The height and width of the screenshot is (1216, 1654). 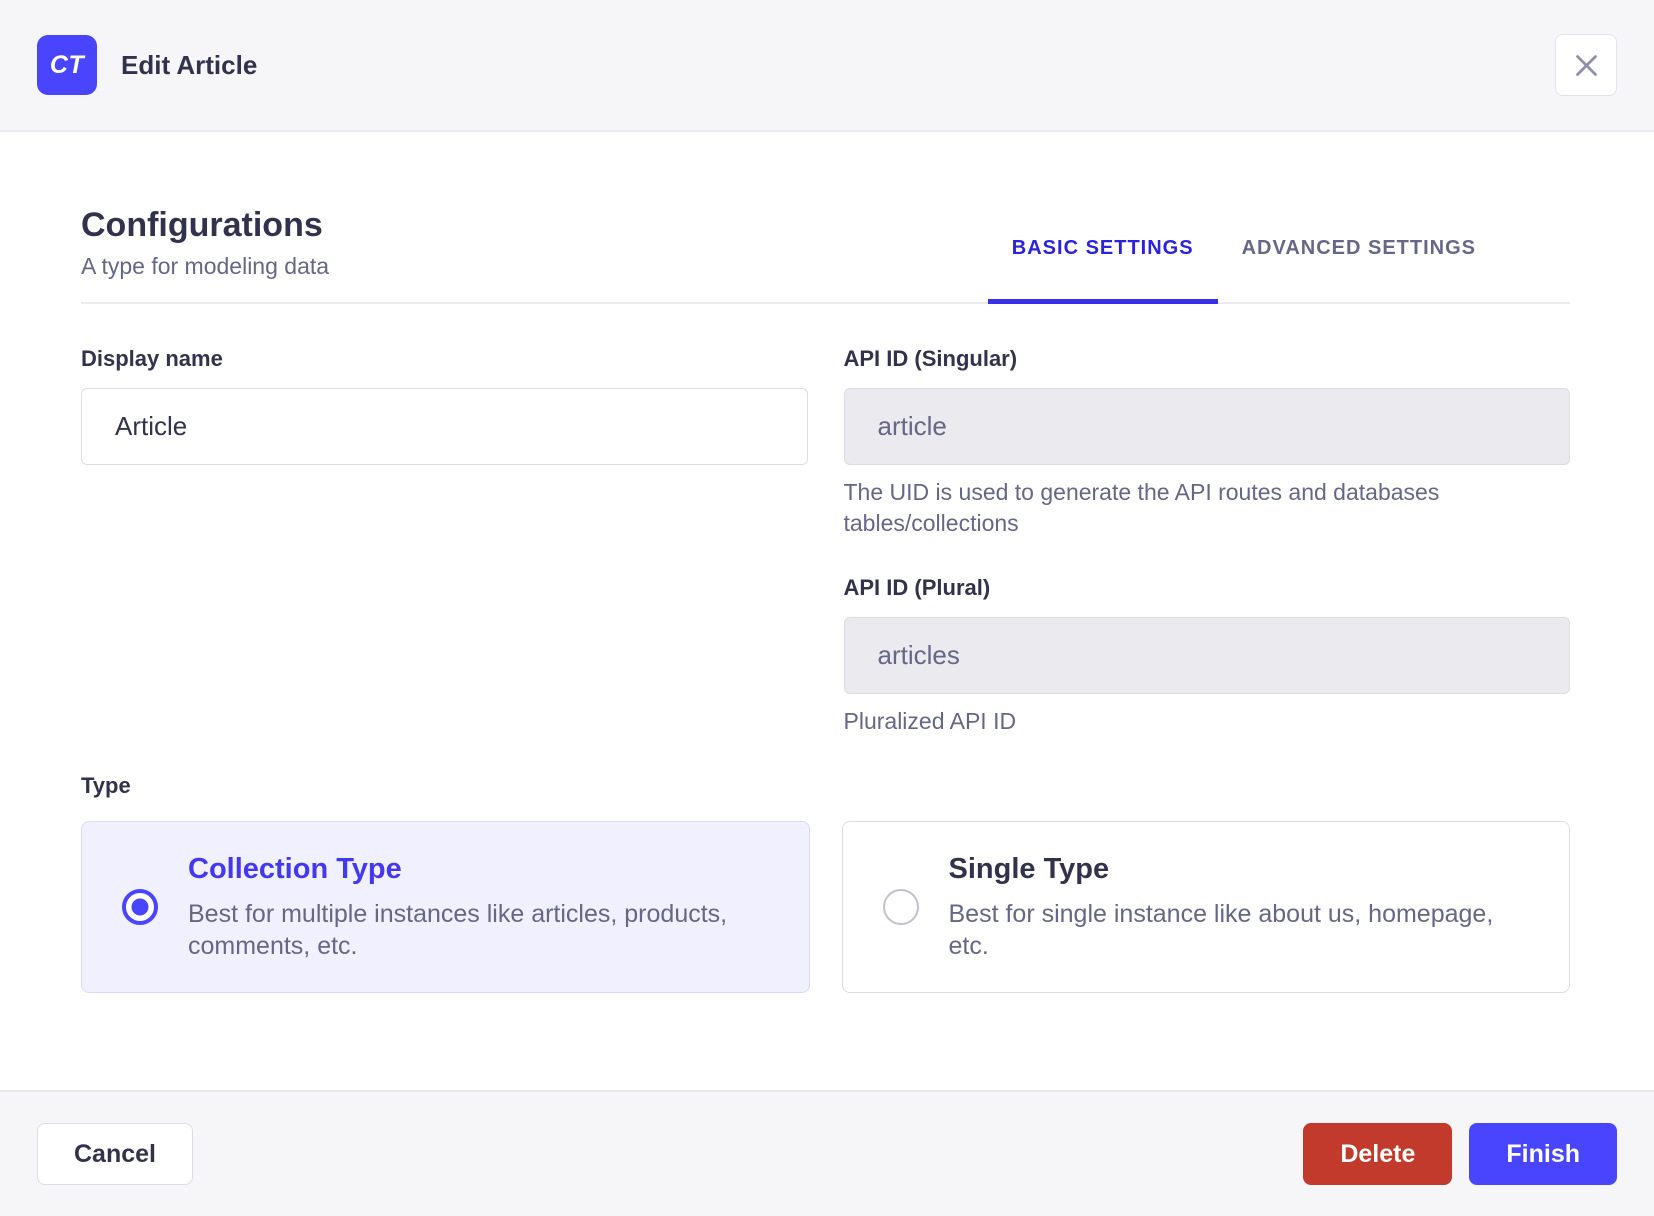 What do you see at coordinates (1378, 1154) in the screenshot?
I see `delete-button: Delete` at bounding box center [1378, 1154].